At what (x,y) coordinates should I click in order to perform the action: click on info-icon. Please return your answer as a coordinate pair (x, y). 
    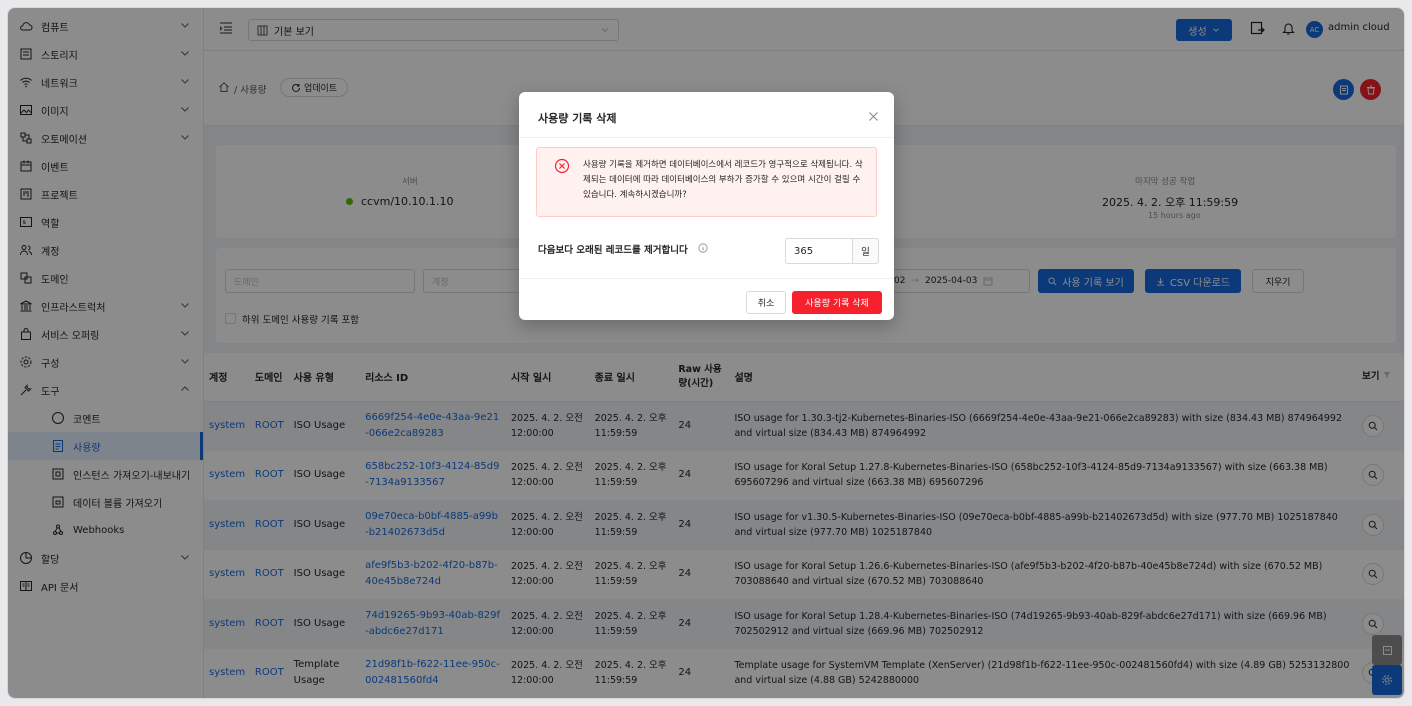
    Looking at the image, I should click on (703, 249).